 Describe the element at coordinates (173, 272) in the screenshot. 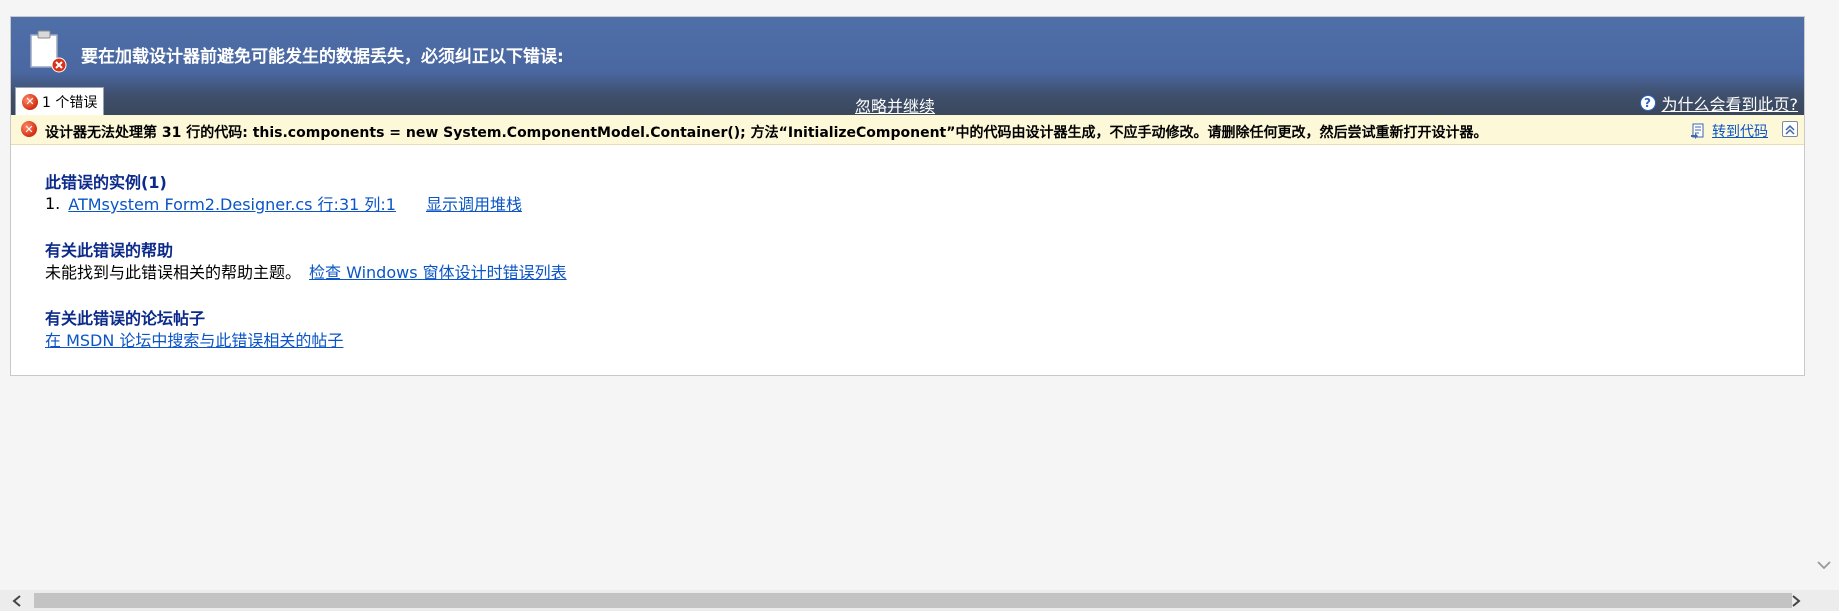

I see `help-text: 未能找到与此错误相关的帮助主题。` at that location.